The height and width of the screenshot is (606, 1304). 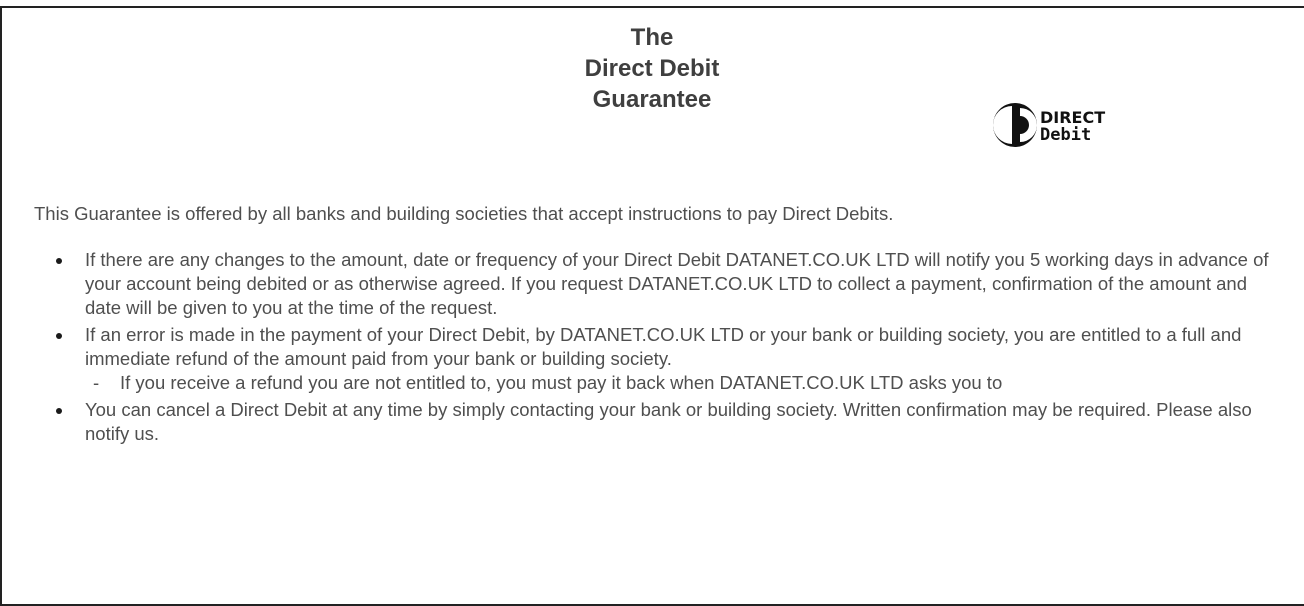 I want to click on direct-debit-logo: DIRECT Debit, so click(x=1057, y=125).